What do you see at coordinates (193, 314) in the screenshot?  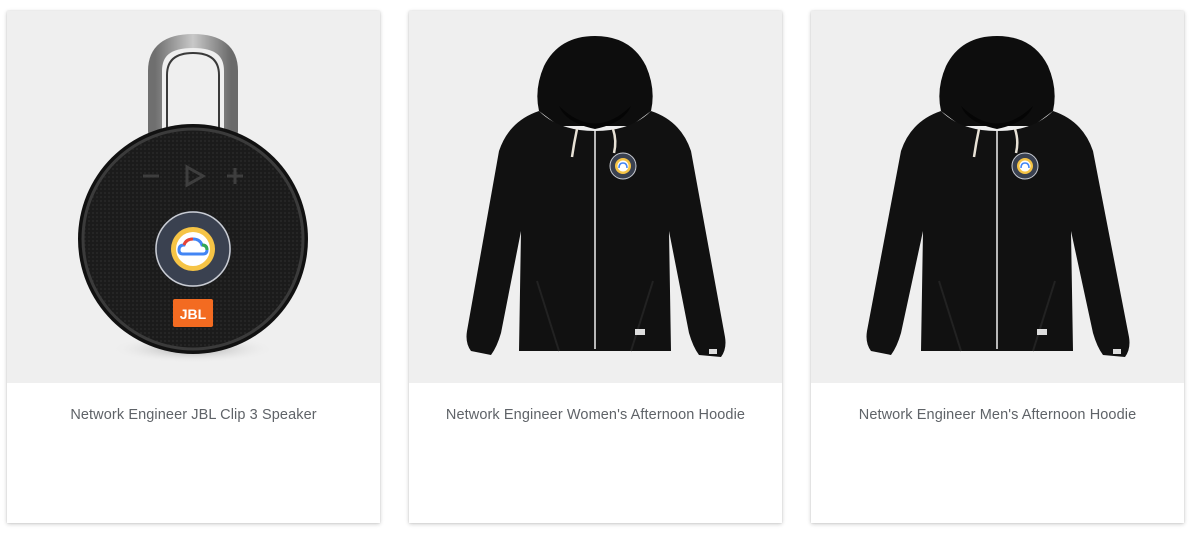 I see `svg-text: JBL` at bounding box center [193, 314].